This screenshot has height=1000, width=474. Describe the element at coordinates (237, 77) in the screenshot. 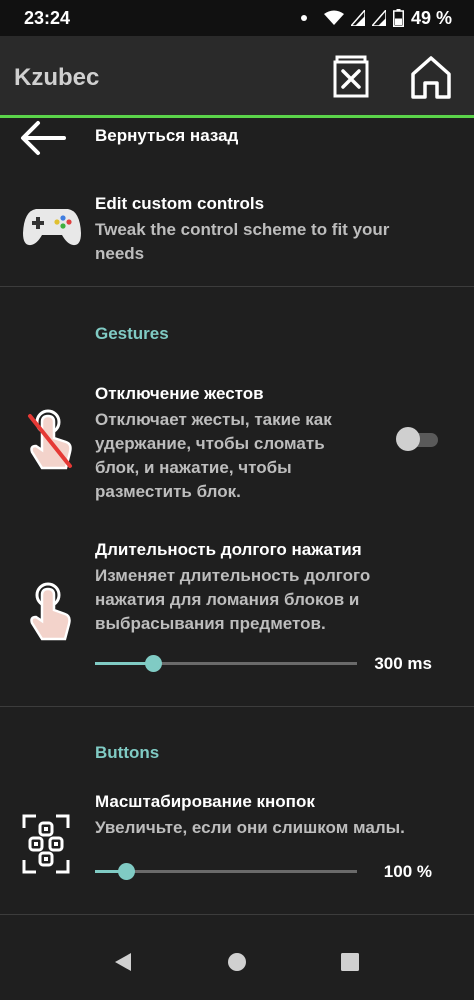

I see `app-bar: Kzubec` at that location.